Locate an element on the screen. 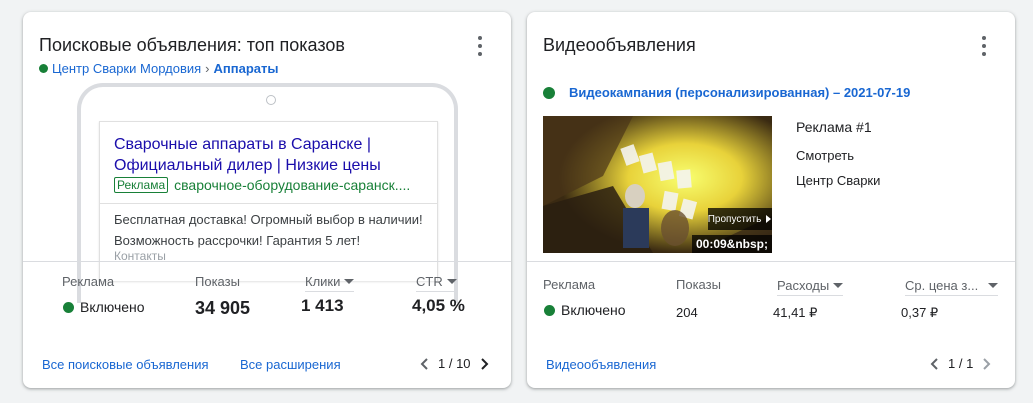 Image resolution: width=1033 pixels, height=403 pixels. video-thumbnail: Пропустить 00:09&nbsp; is located at coordinates (657, 184).